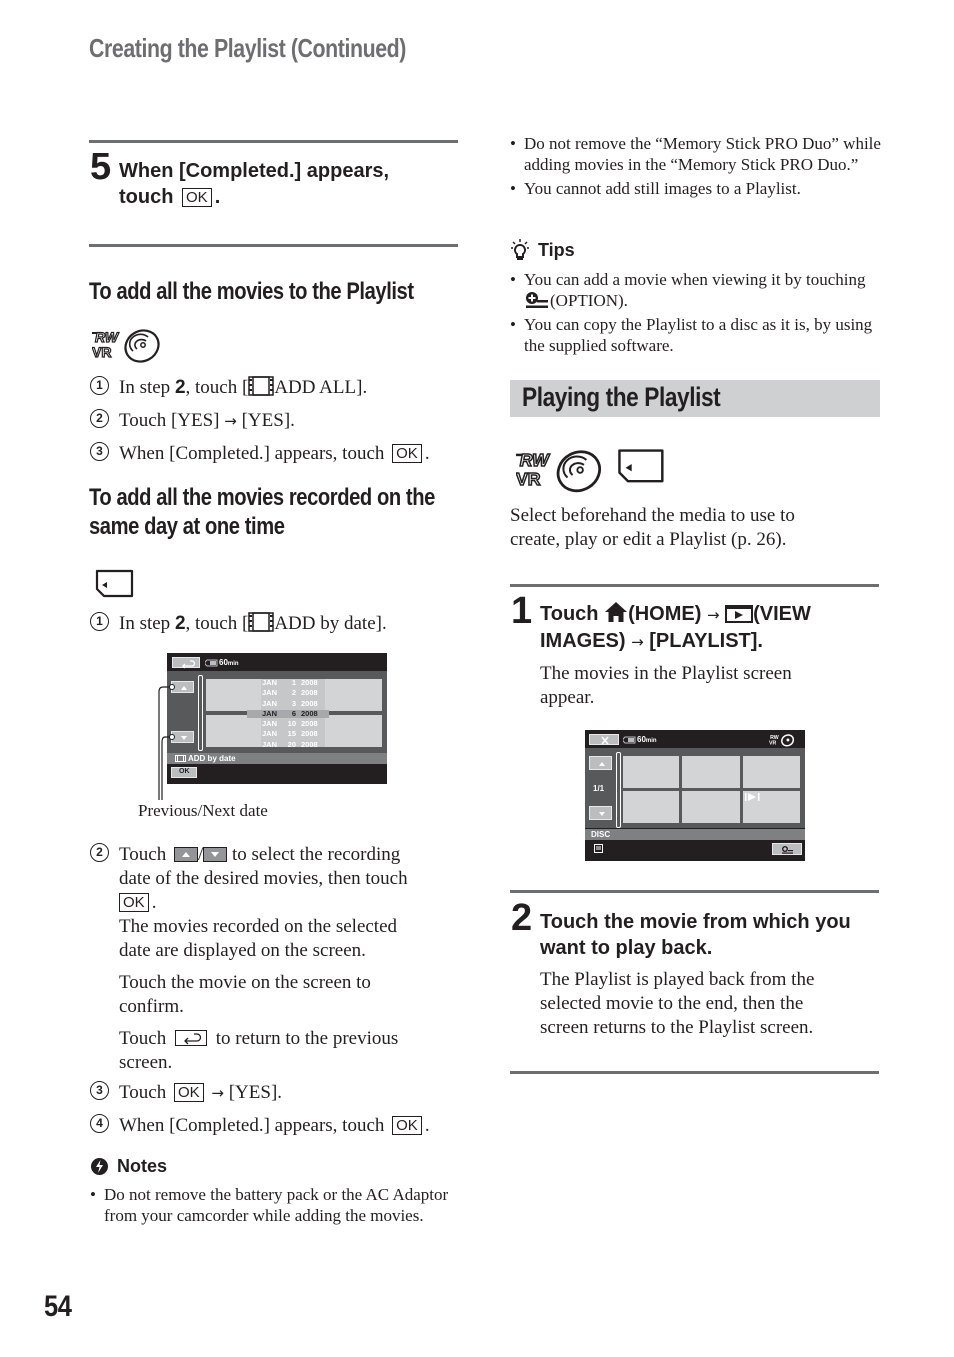 This screenshot has height=1357, width=954. Describe the element at coordinates (535, 460) in the screenshot. I see `svg-text: RW` at that location.